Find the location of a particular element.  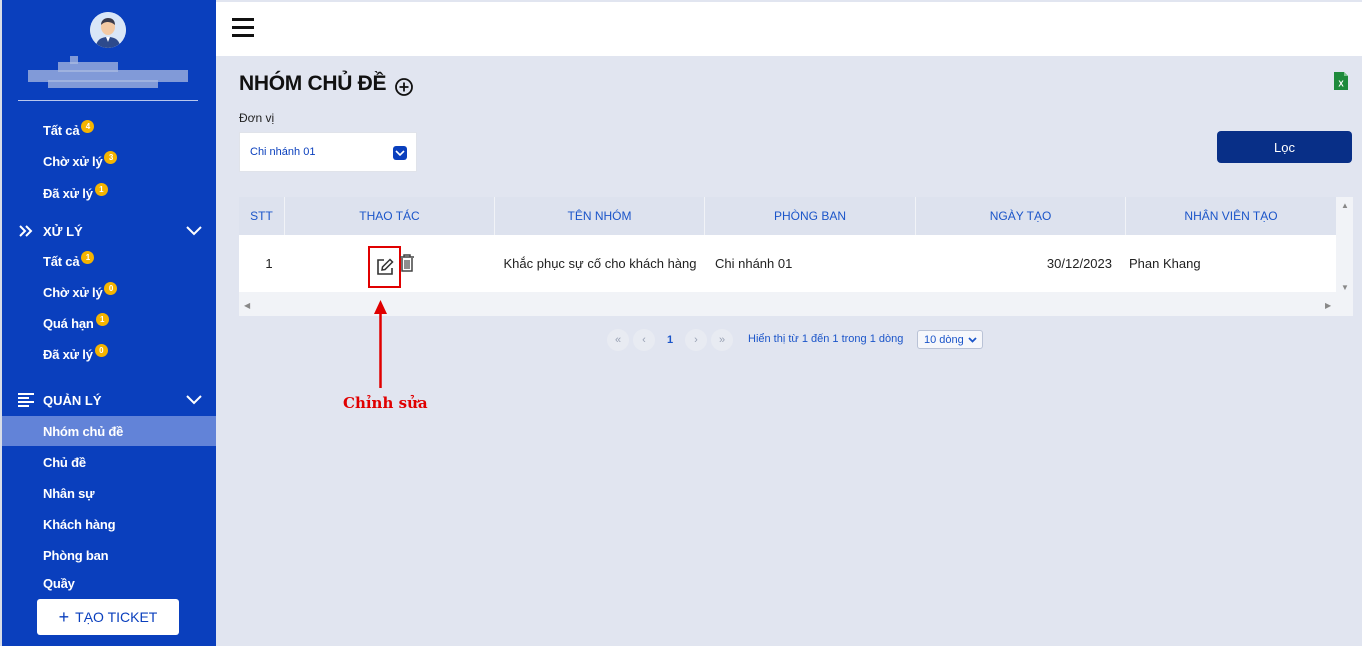

last-page-button: » is located at coordinates (722, 340).